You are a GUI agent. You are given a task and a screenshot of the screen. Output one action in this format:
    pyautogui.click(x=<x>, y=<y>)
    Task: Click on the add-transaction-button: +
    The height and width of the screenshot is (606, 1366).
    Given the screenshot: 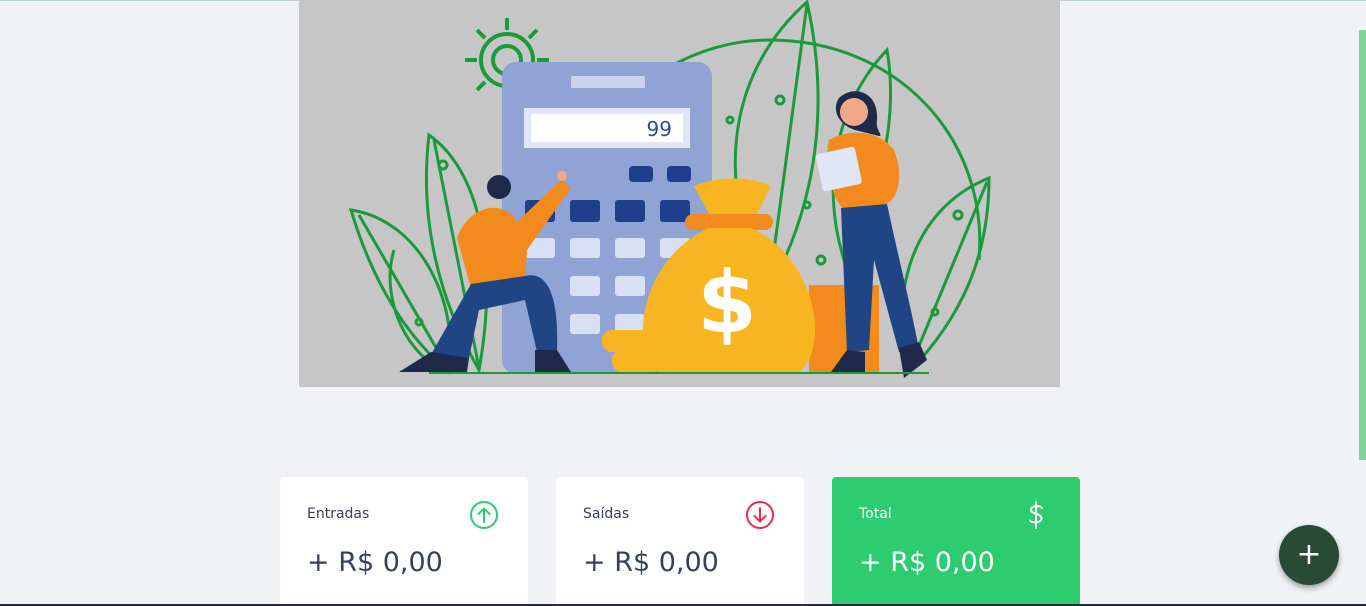 What is the action you would take?
    pyautogui.click(x=1309, y=555)
    